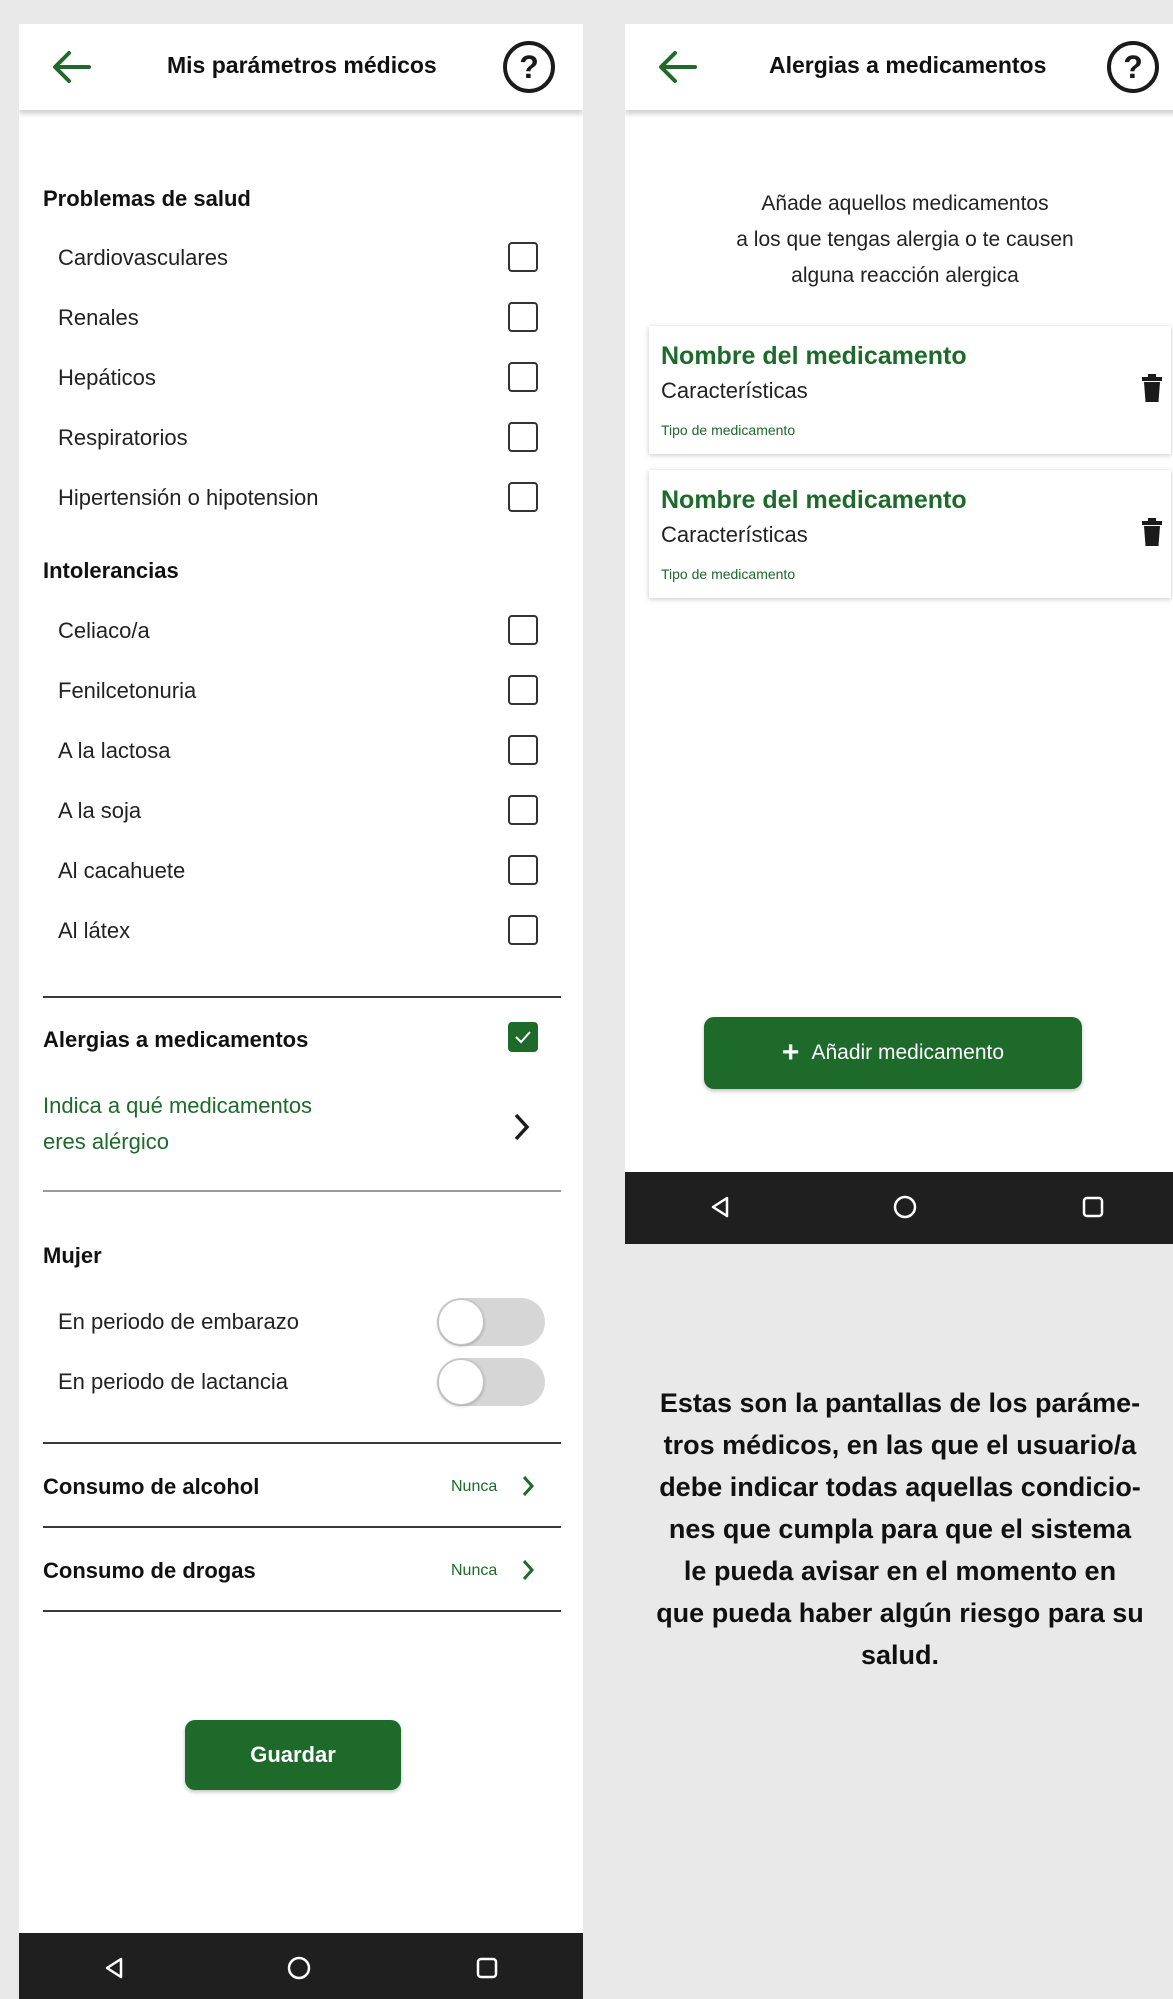 Image resolution: width=1173 pixels, height=1999 pixels. I want to click on checkbox-celiac, so click(523, 630).